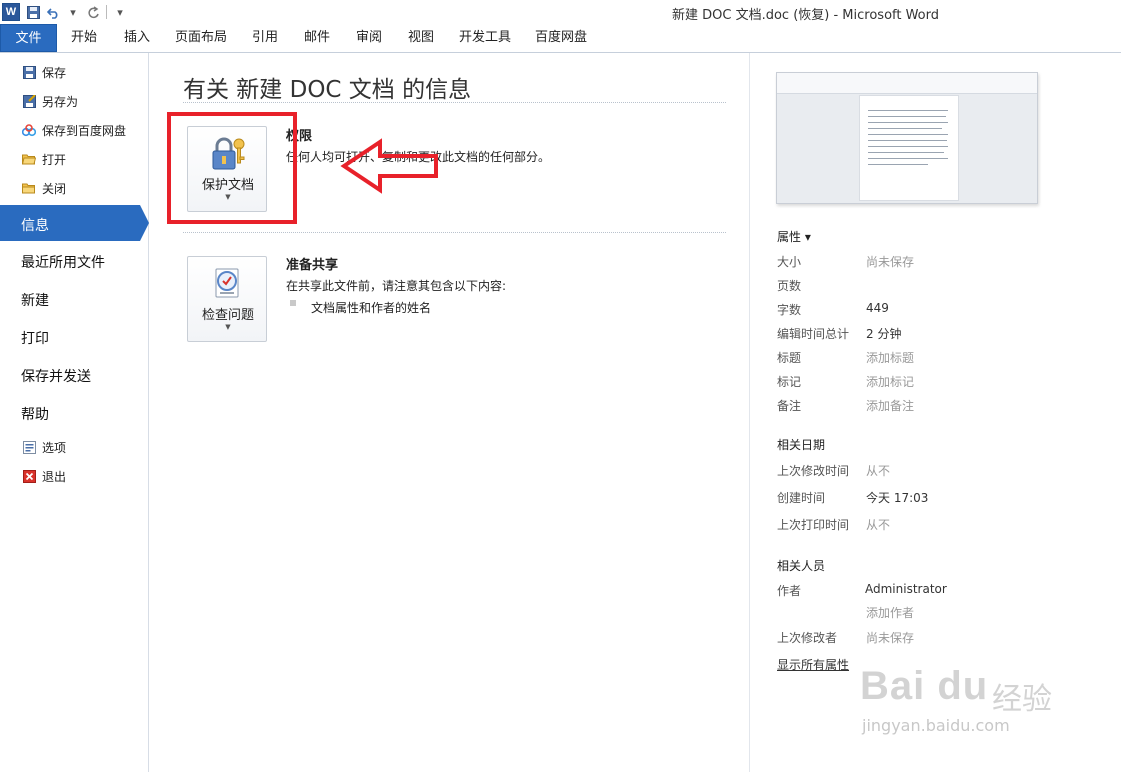  Describe the element at coordinates (924, 686) in the screenshot. I see `watermark-brand: Bai du` at that location.